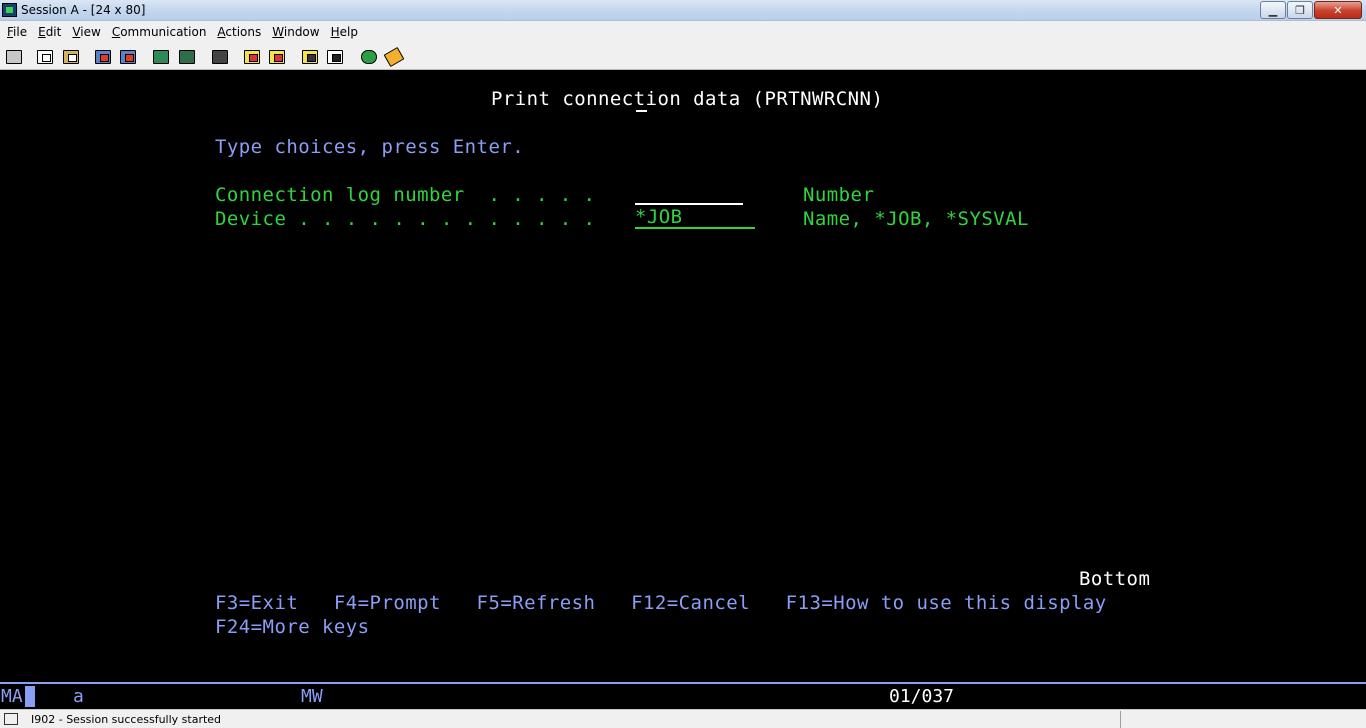 The height and width of the screenshot is (728, 1366). I want to click on menu-window-accel: W, so click(278, 32).